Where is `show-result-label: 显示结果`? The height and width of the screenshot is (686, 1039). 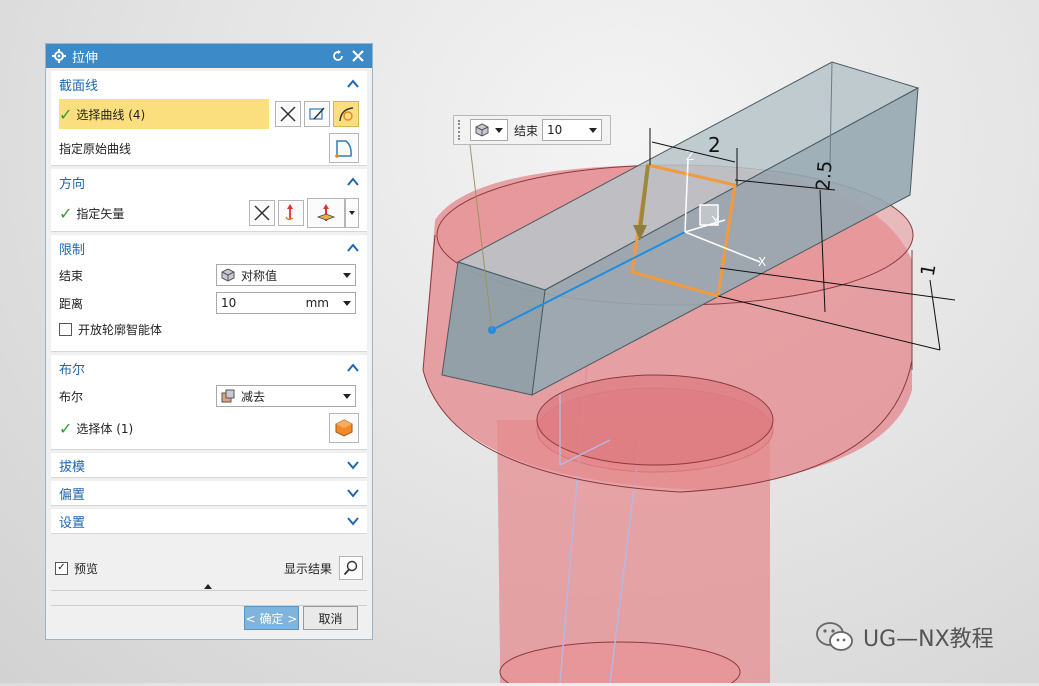 show-result-label: 显示结果 is located at coordinates (307, 568).